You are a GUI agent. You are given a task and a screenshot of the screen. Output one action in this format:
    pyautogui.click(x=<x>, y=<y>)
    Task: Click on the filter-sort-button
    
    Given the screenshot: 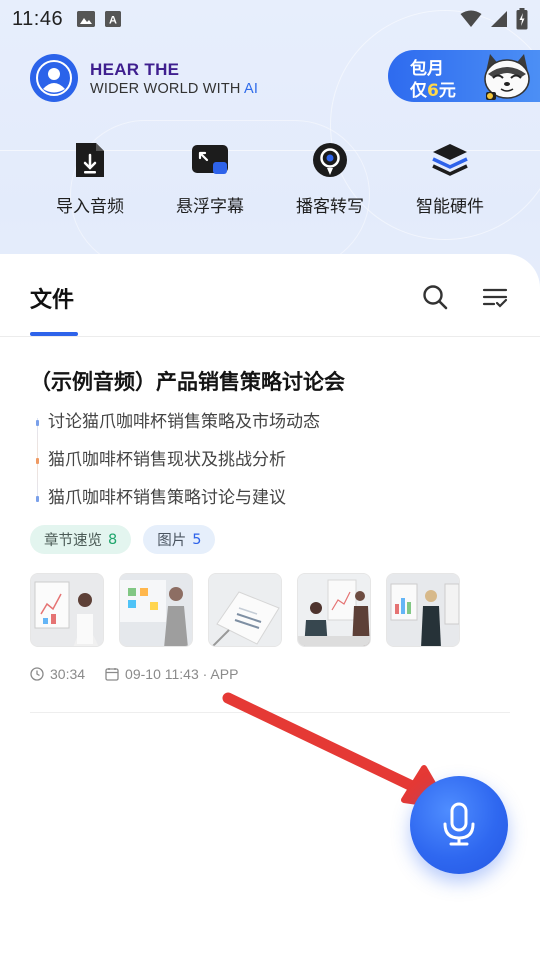 What is the action you would take?
    pyautogui.click(x=495, y=297)
    